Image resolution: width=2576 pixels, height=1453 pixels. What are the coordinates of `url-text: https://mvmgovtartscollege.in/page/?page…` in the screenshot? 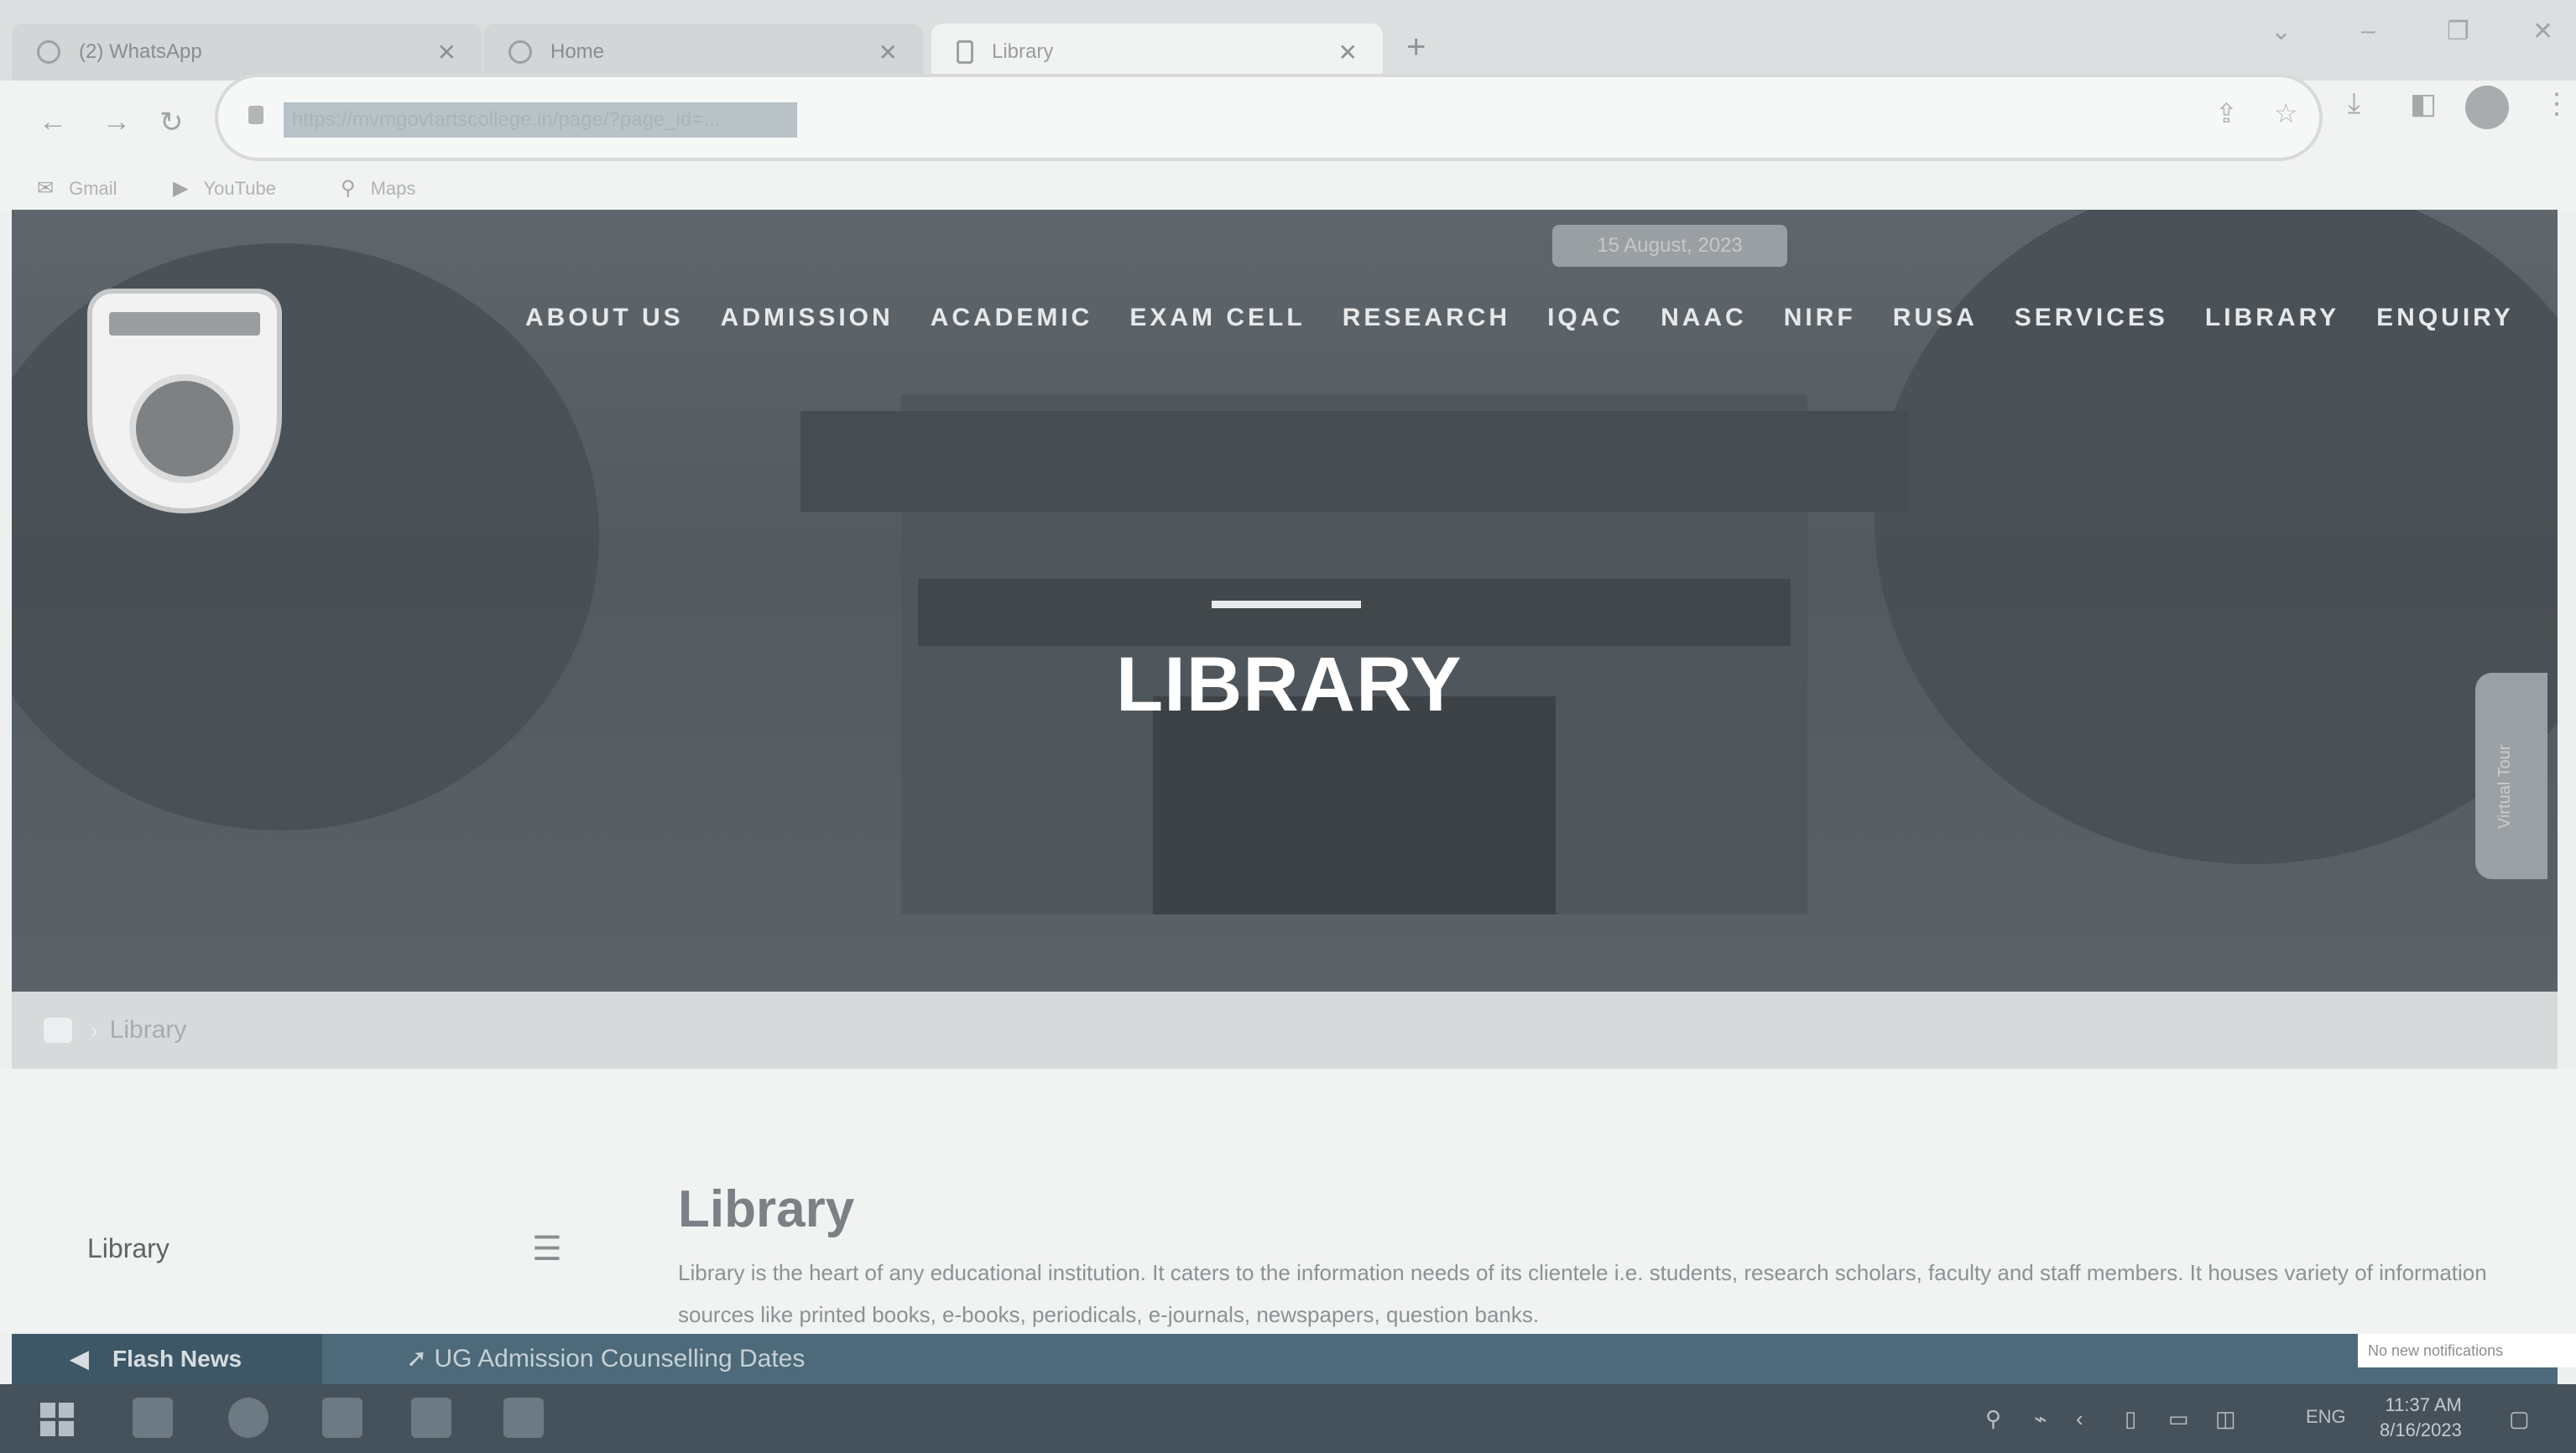 It's located at (540, 120).